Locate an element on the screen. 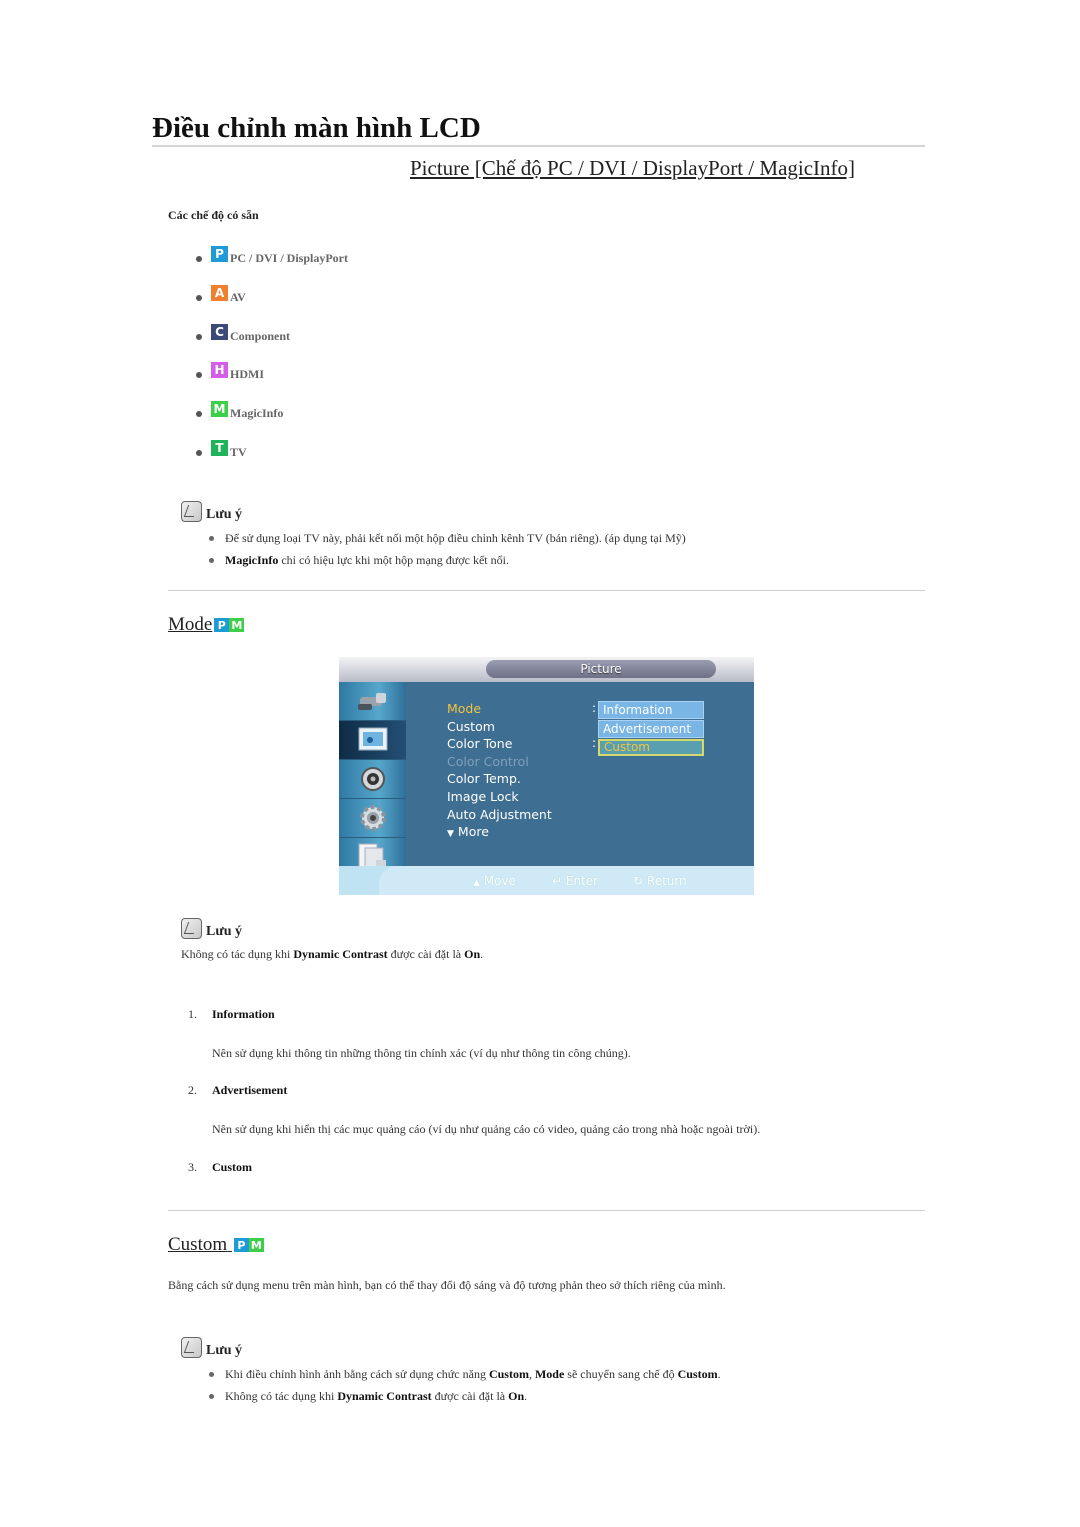  tv-mode-icon: T is located at coordinates (219, 448).